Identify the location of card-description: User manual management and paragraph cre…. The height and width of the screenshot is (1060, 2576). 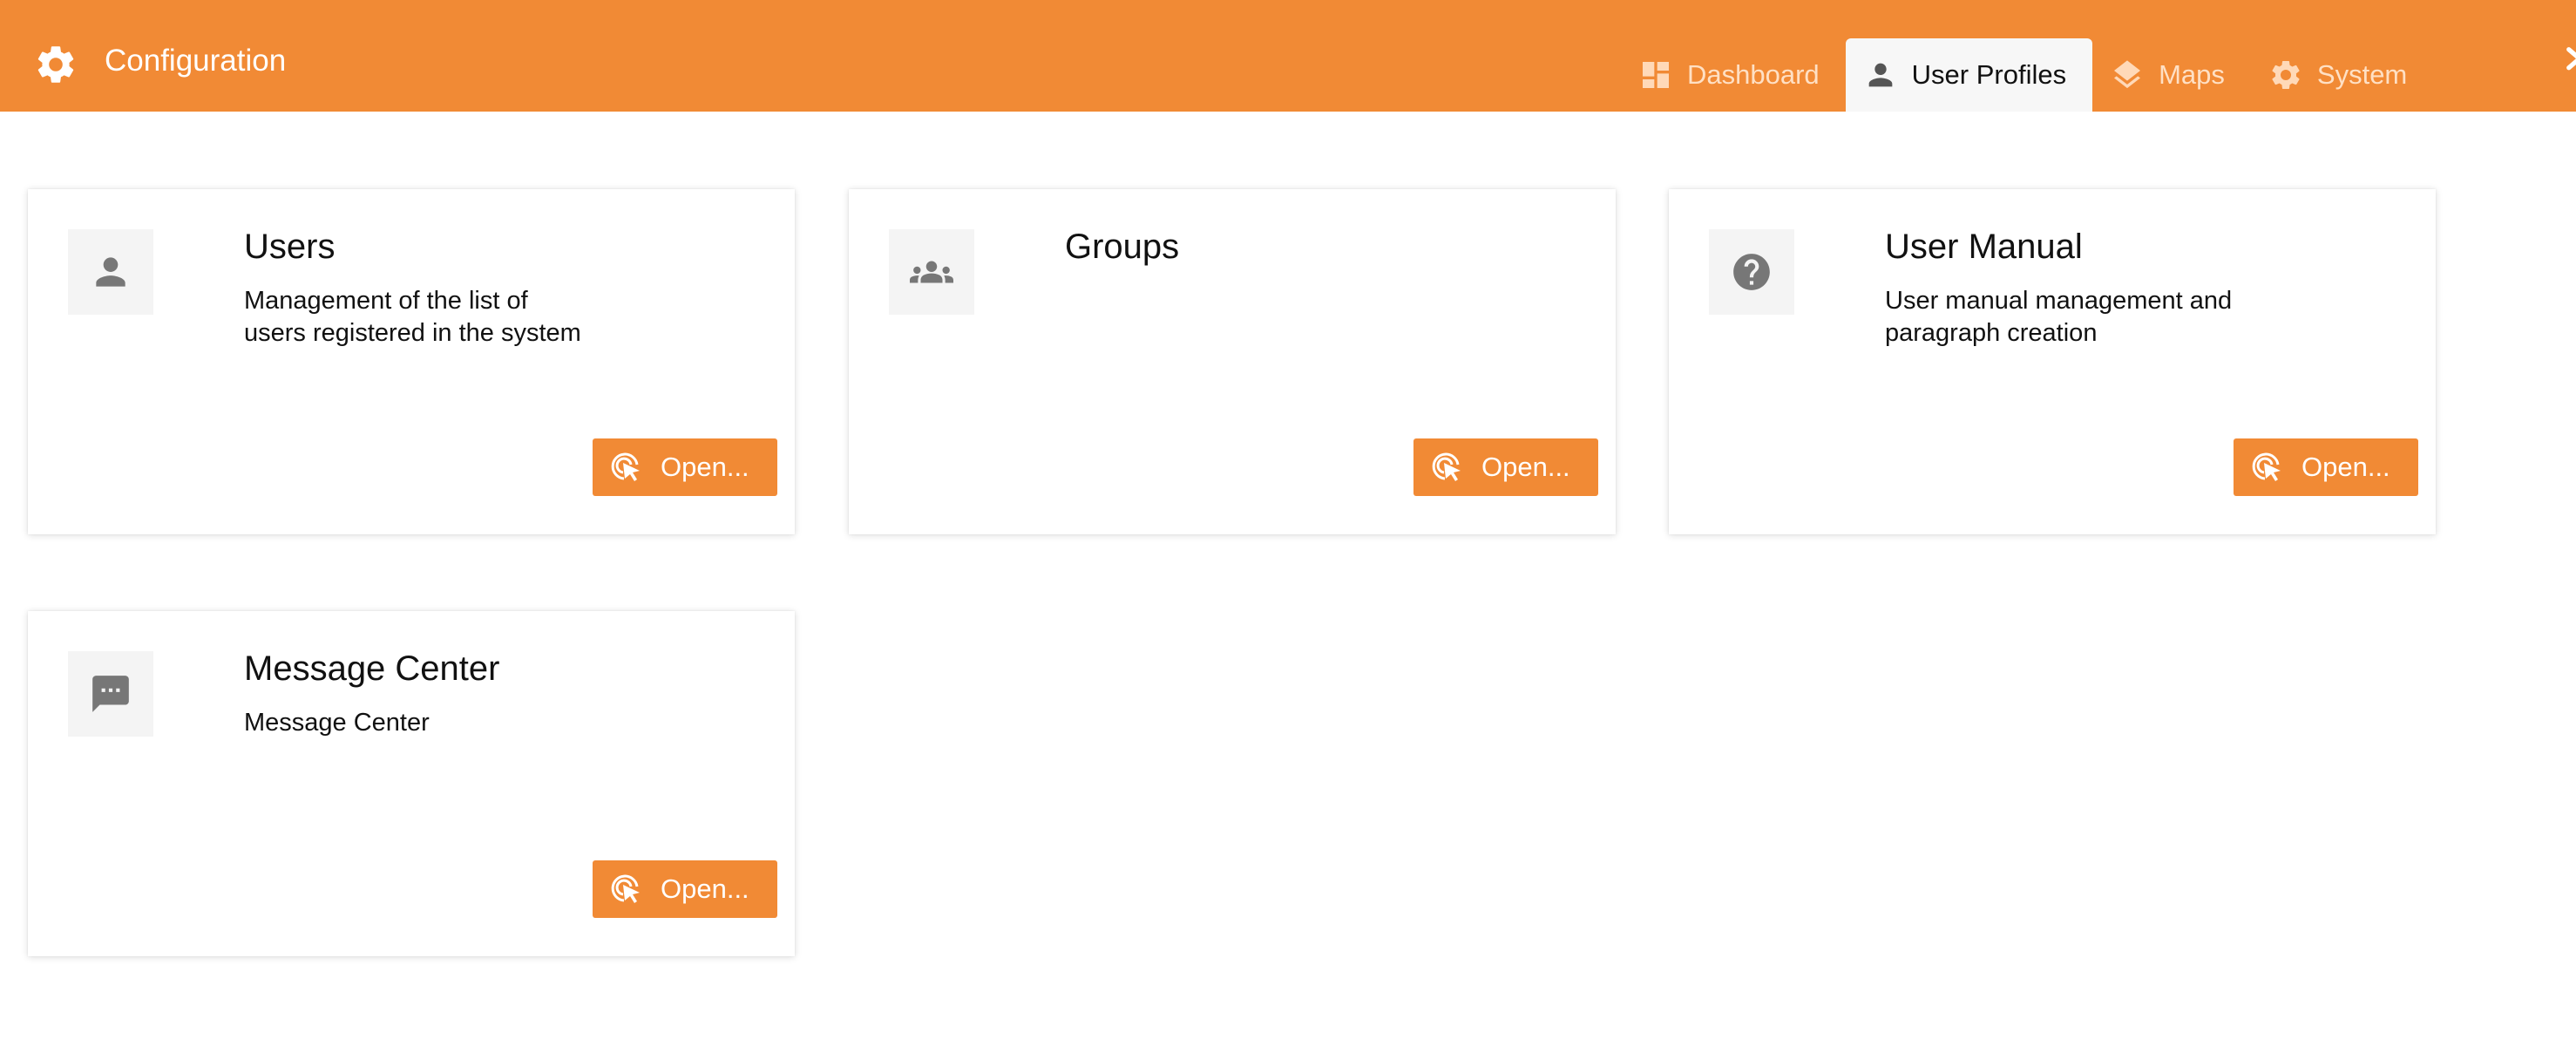
(2059, 317).